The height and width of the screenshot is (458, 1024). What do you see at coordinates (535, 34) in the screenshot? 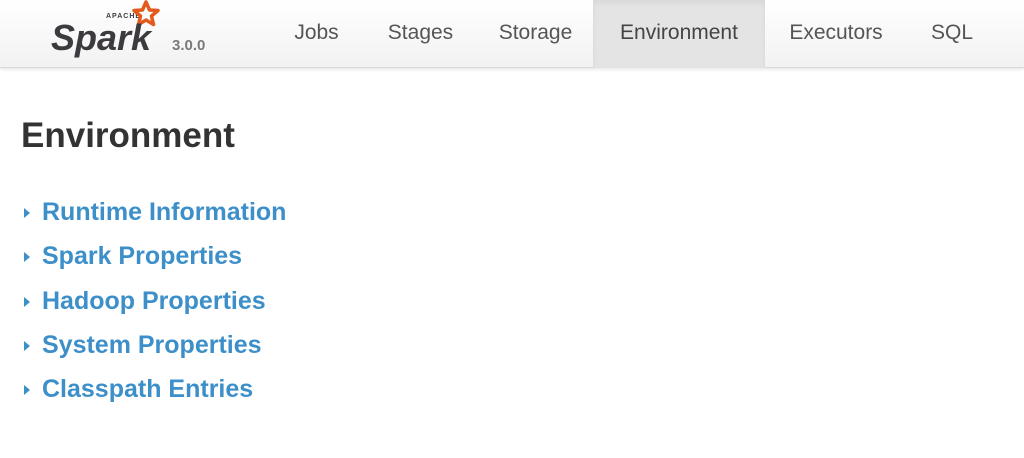
I see `tab-storage: Storage` at bounding box center [535, 34].